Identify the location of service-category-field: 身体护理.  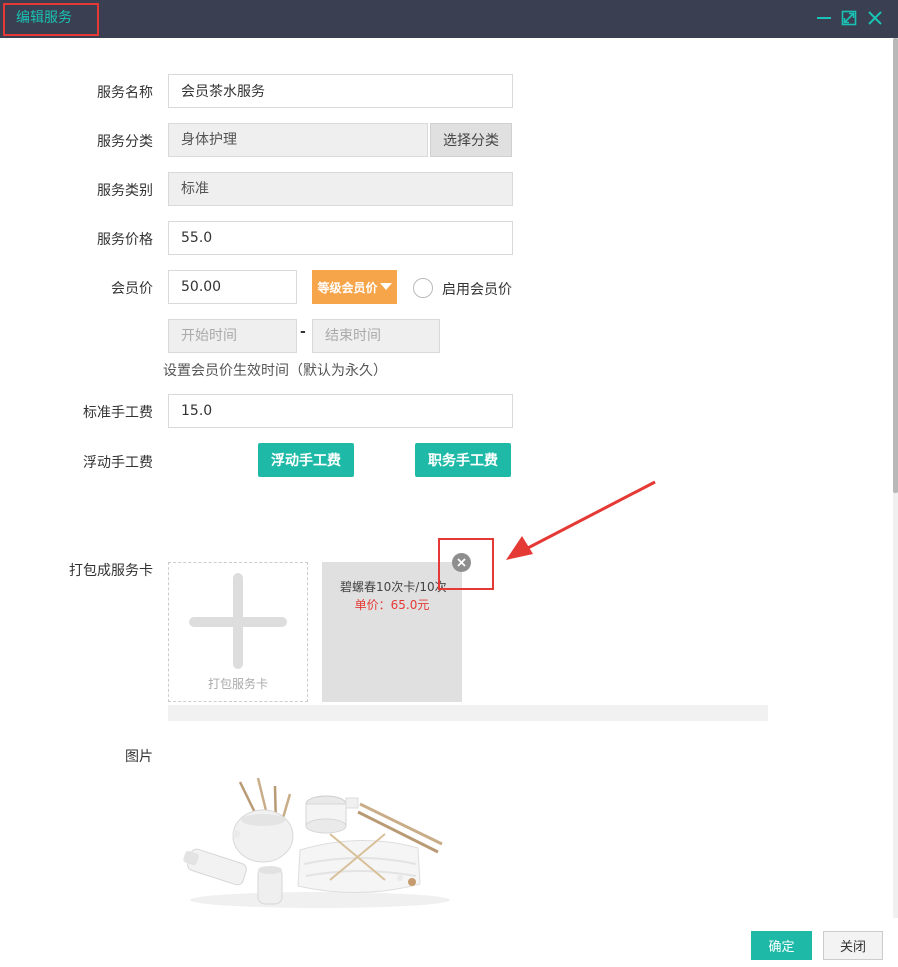
(298, 140).